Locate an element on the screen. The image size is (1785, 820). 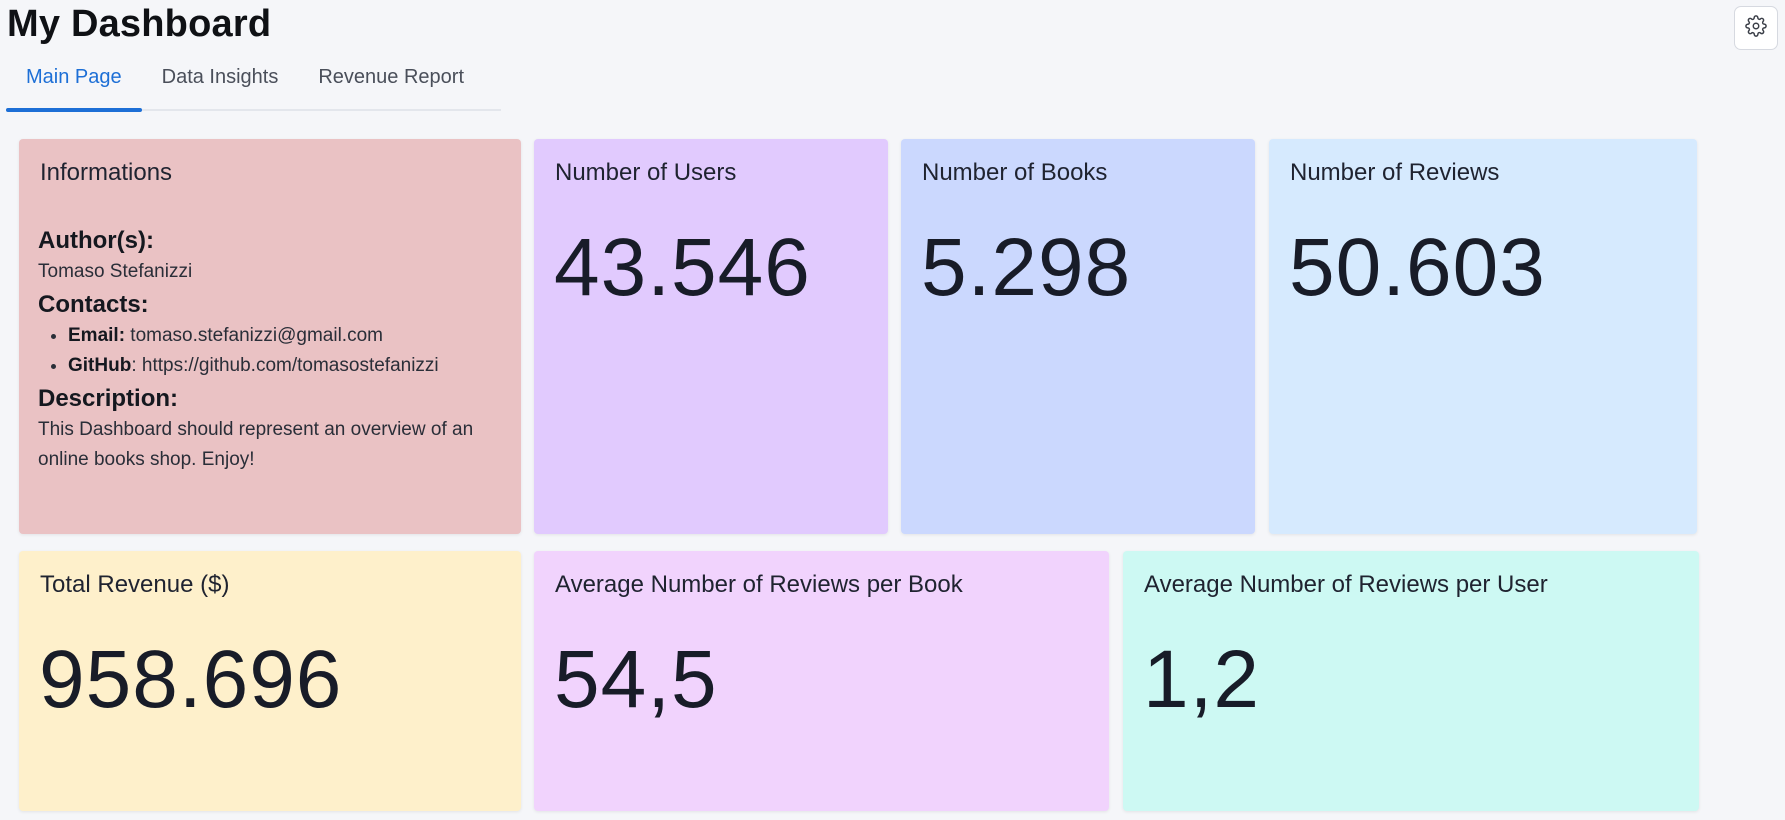
revenue-card-title: Total Revenue ($) is located at coordinates (135, 584).